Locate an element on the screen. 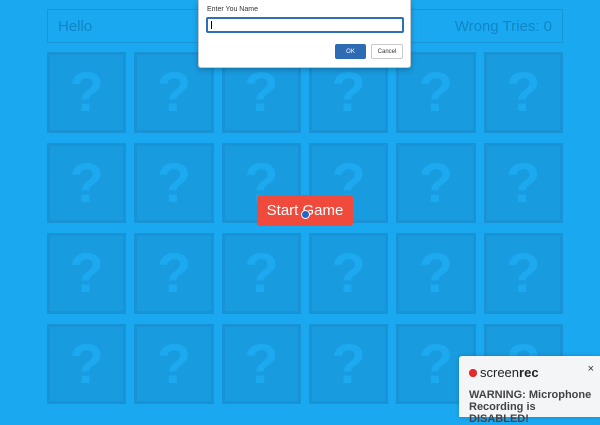  text-caret is located at coordinates (211, 25).